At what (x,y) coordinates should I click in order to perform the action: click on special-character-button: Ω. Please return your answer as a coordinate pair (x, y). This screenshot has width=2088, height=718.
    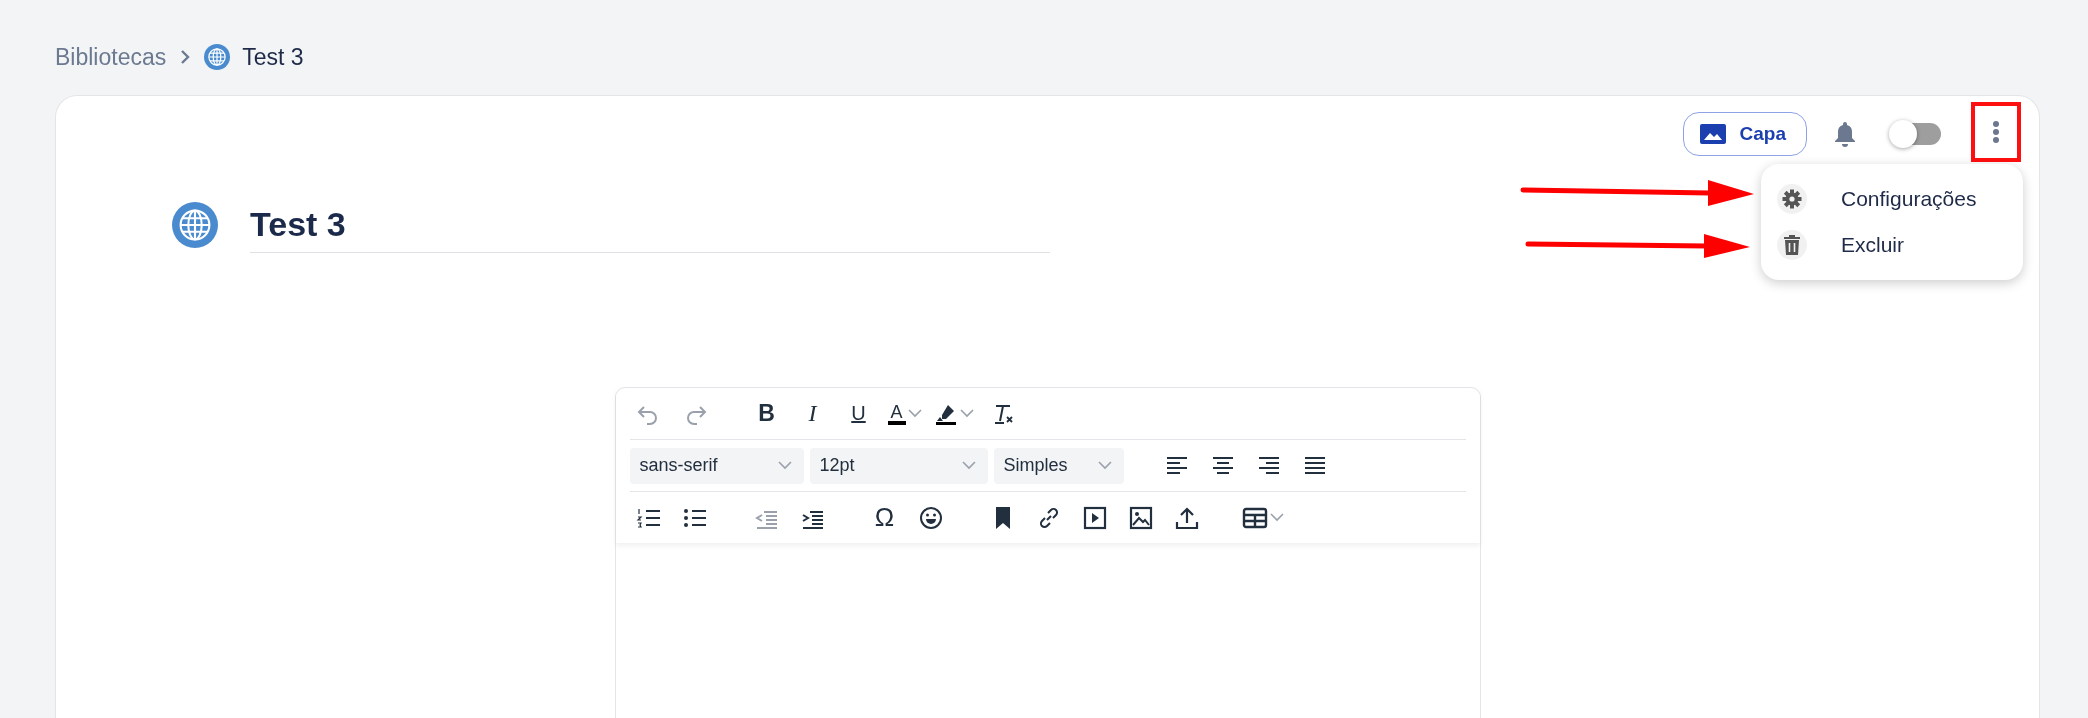
    Looking at the image, I should click on (884, 517).